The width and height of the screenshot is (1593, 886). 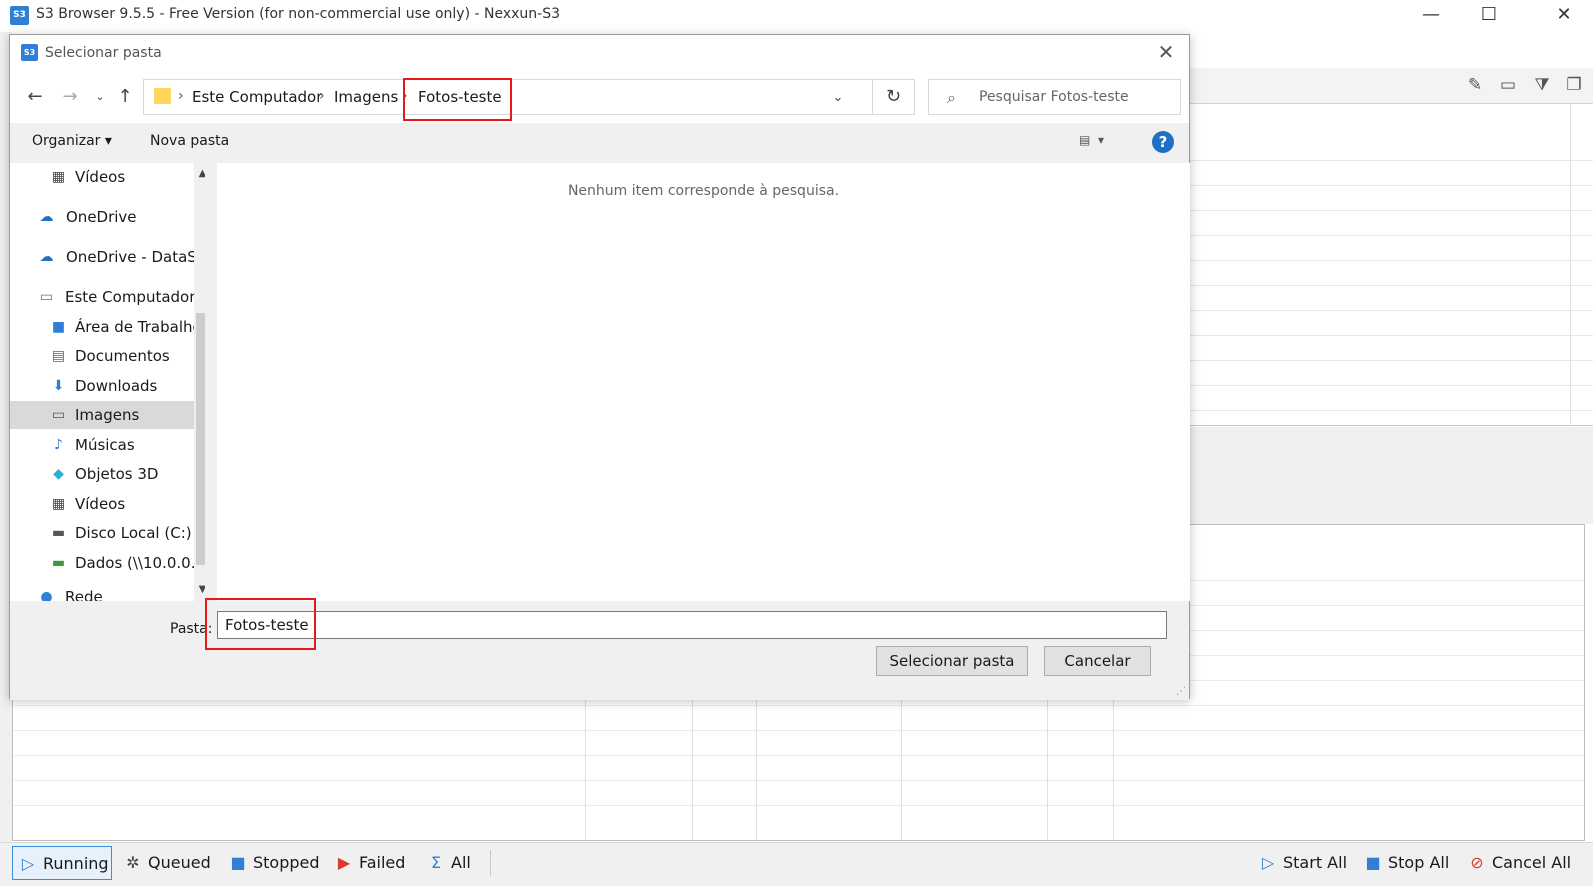 I want to click on queued-tab: ✲ Queued, so click(x=167, y=863).